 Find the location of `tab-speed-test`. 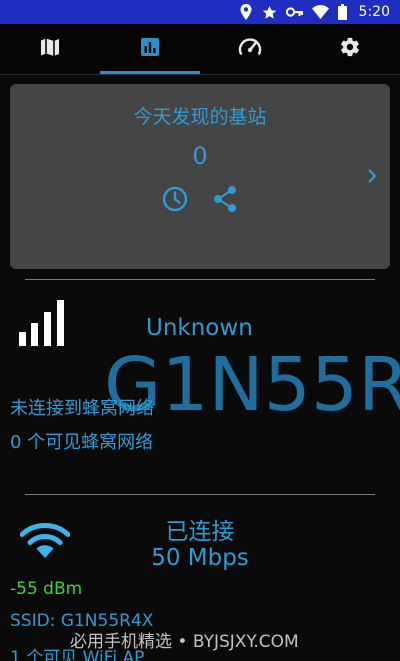

tab-speed-test is located at coordinates (250, 49).